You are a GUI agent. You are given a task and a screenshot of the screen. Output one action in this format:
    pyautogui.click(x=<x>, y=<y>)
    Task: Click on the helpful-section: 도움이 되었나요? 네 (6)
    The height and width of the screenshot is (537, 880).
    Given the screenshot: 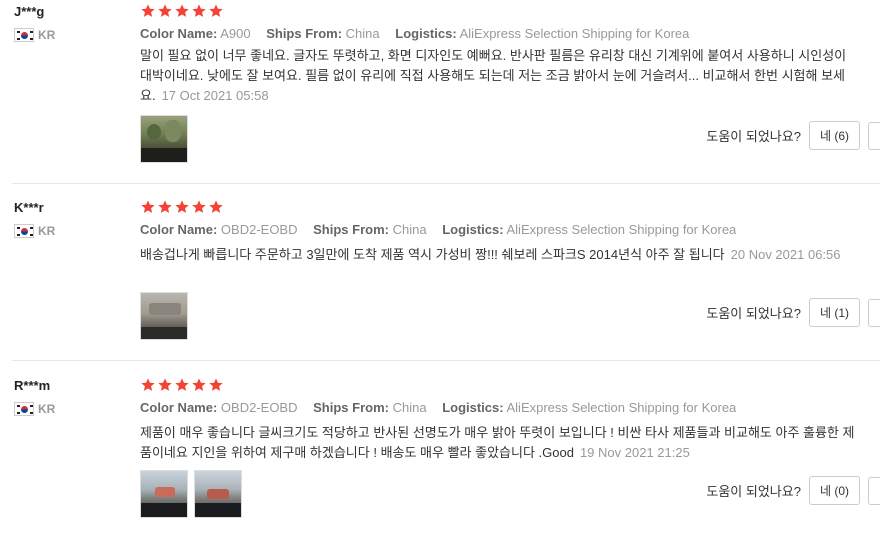 What is the action you would take?
    pyautogui.click(x=793, y=135)
    